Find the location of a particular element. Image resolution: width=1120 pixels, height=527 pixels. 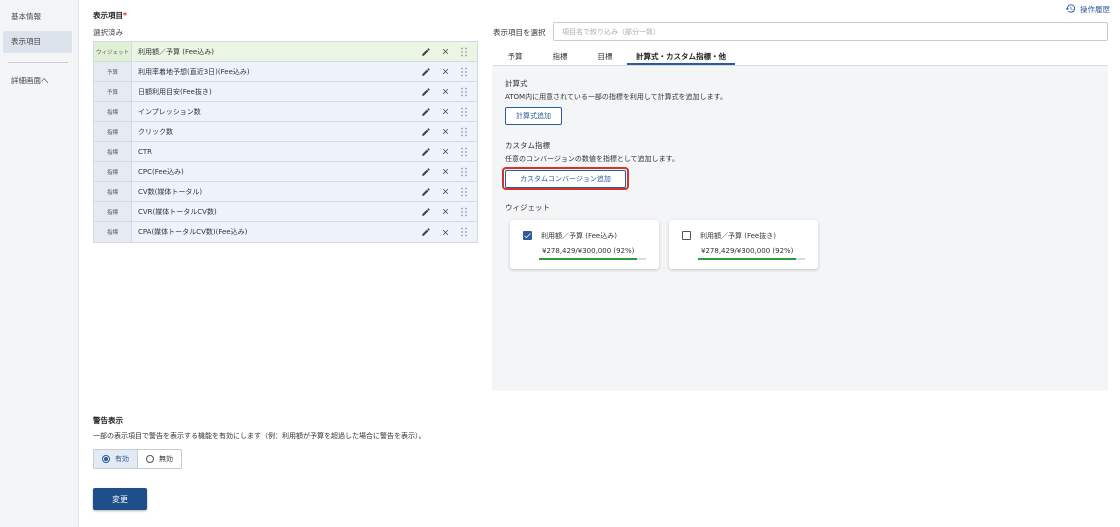

tab-budget: 予算 is located at coordinates (515, 57).